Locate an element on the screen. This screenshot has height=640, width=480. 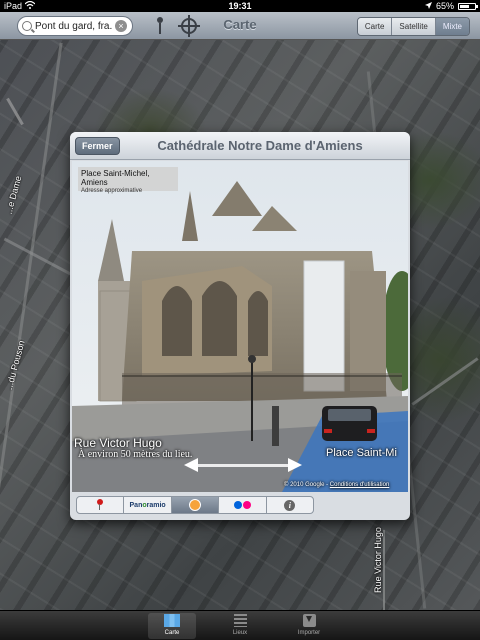
road-label: ...e Dame is located at coordinates (13, 195).